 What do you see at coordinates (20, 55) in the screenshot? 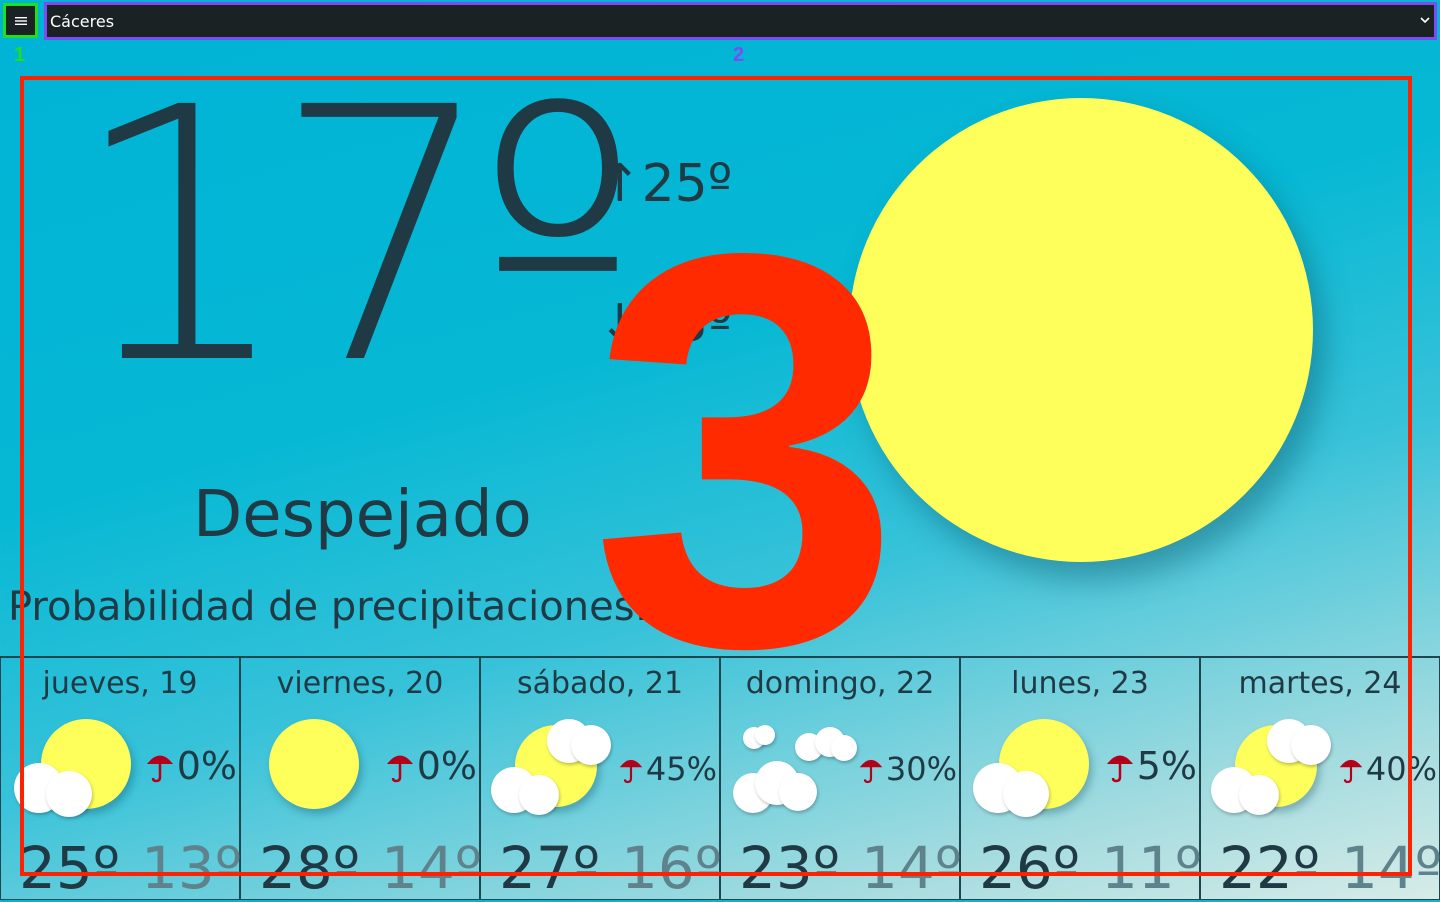
I see `annotation-badge-1: 1` at bounding box center [20, 55].